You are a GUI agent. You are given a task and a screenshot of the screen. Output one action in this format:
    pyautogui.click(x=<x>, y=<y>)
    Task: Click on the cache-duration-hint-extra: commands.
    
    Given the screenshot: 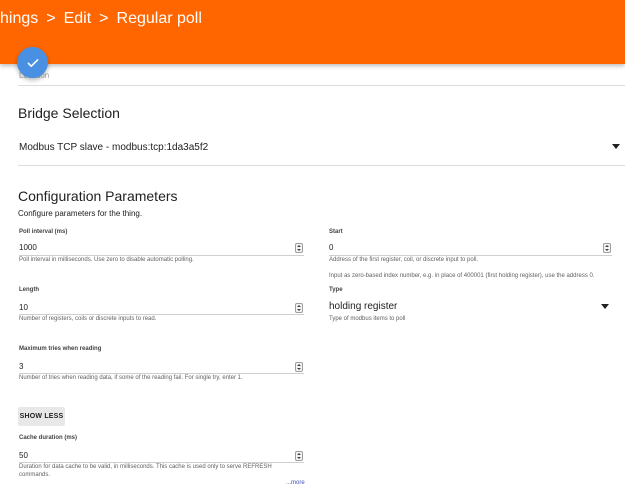 What is the action you would take?
    pyautogui.click(x=35, y=475)
    